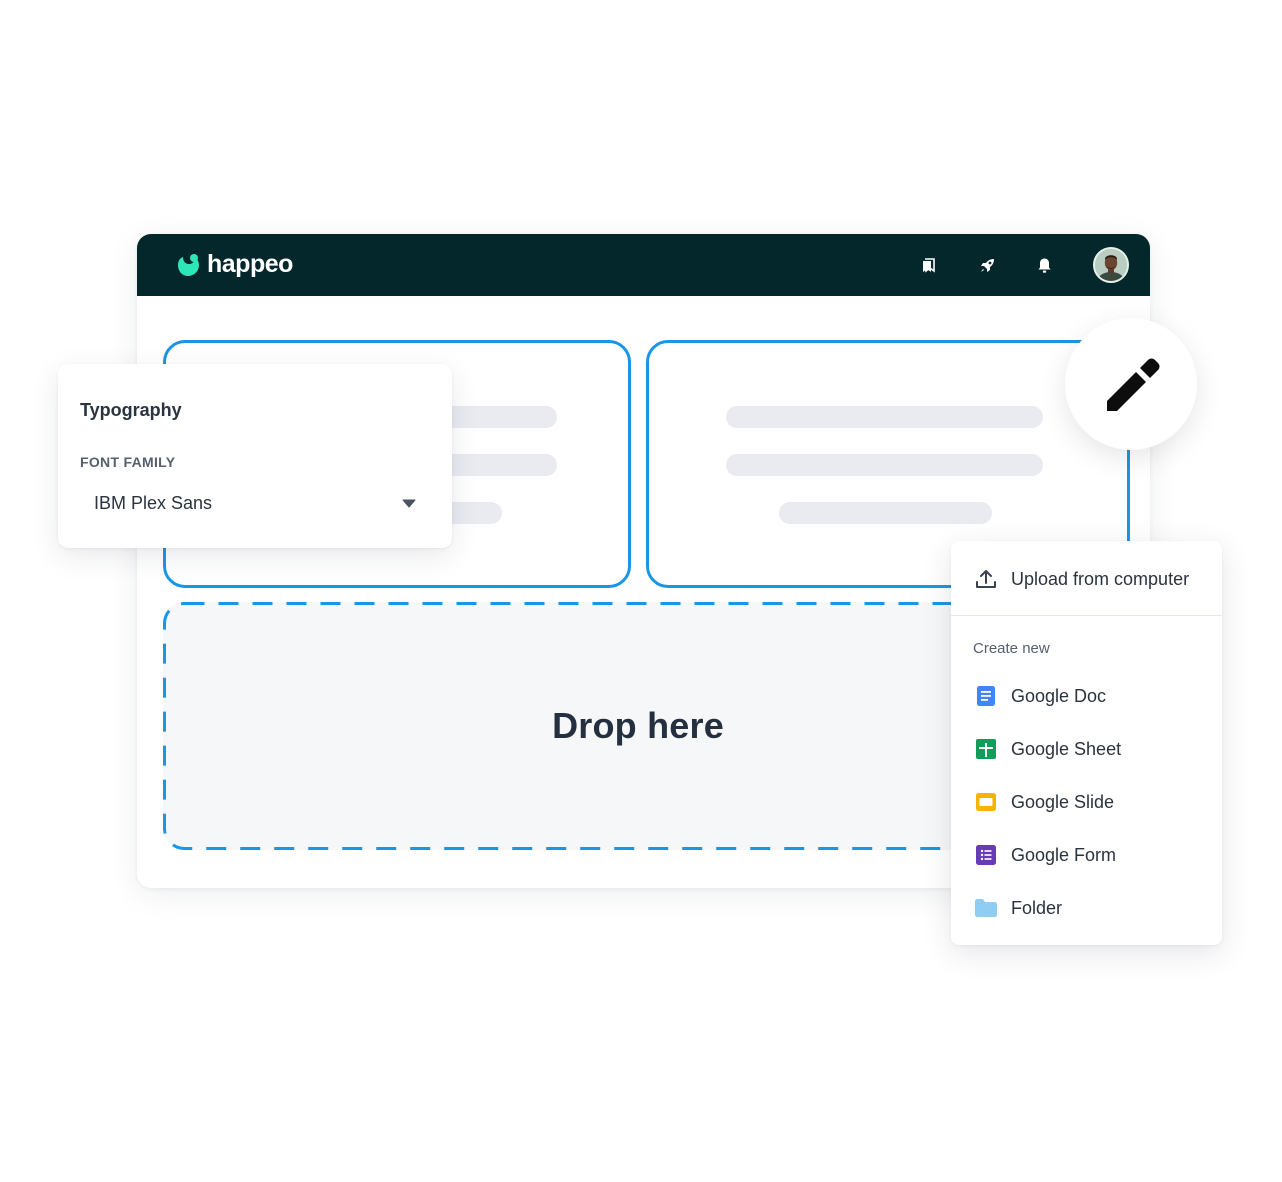 The height and width of the screenshot is (1182, 1282). Describe the element at coordinates (1059, 695) in the screenshot. I see `menu-item-label: Google Doc` at that location.